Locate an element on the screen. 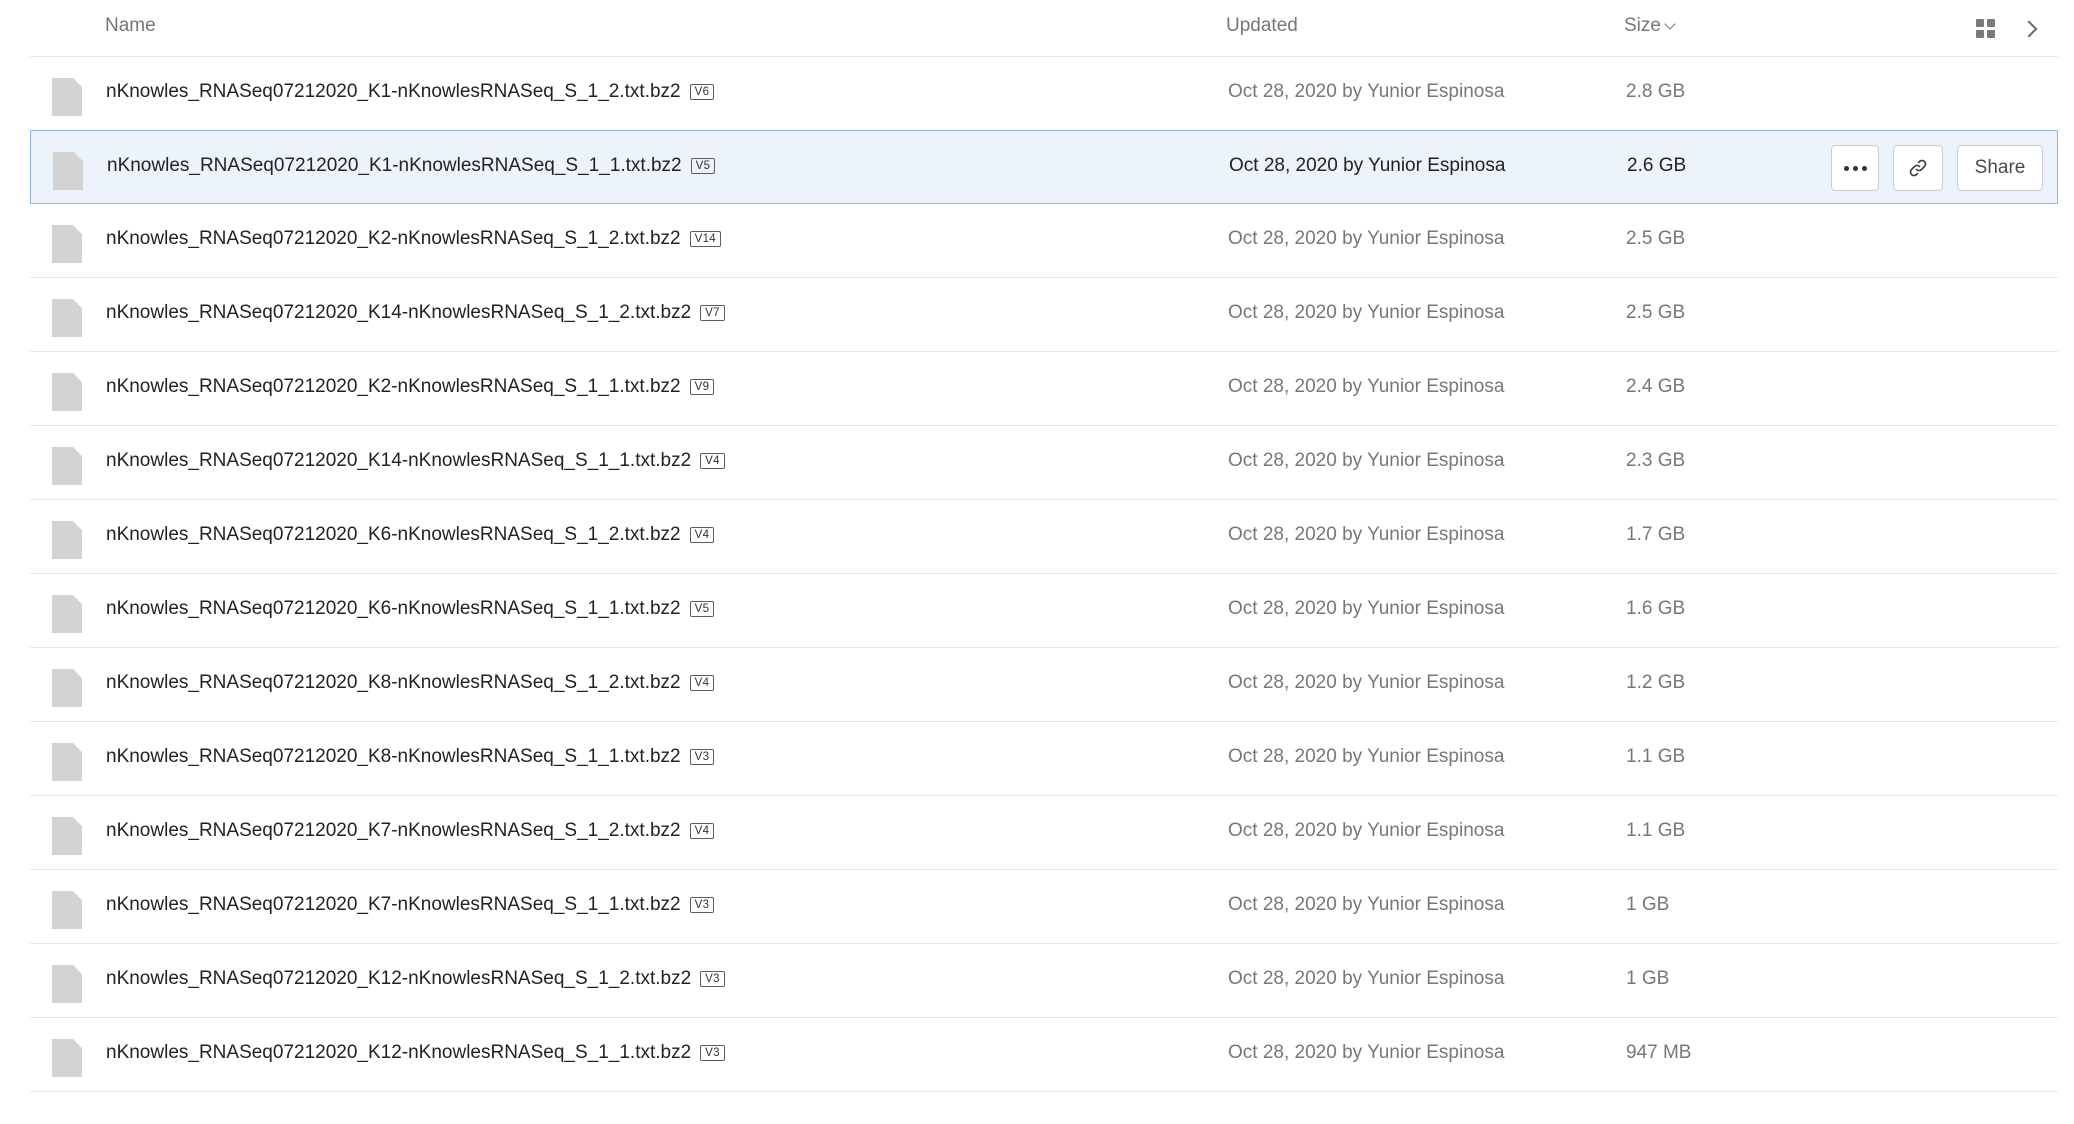  size-text: 947 MB is located at coordinates (1659, 1052).